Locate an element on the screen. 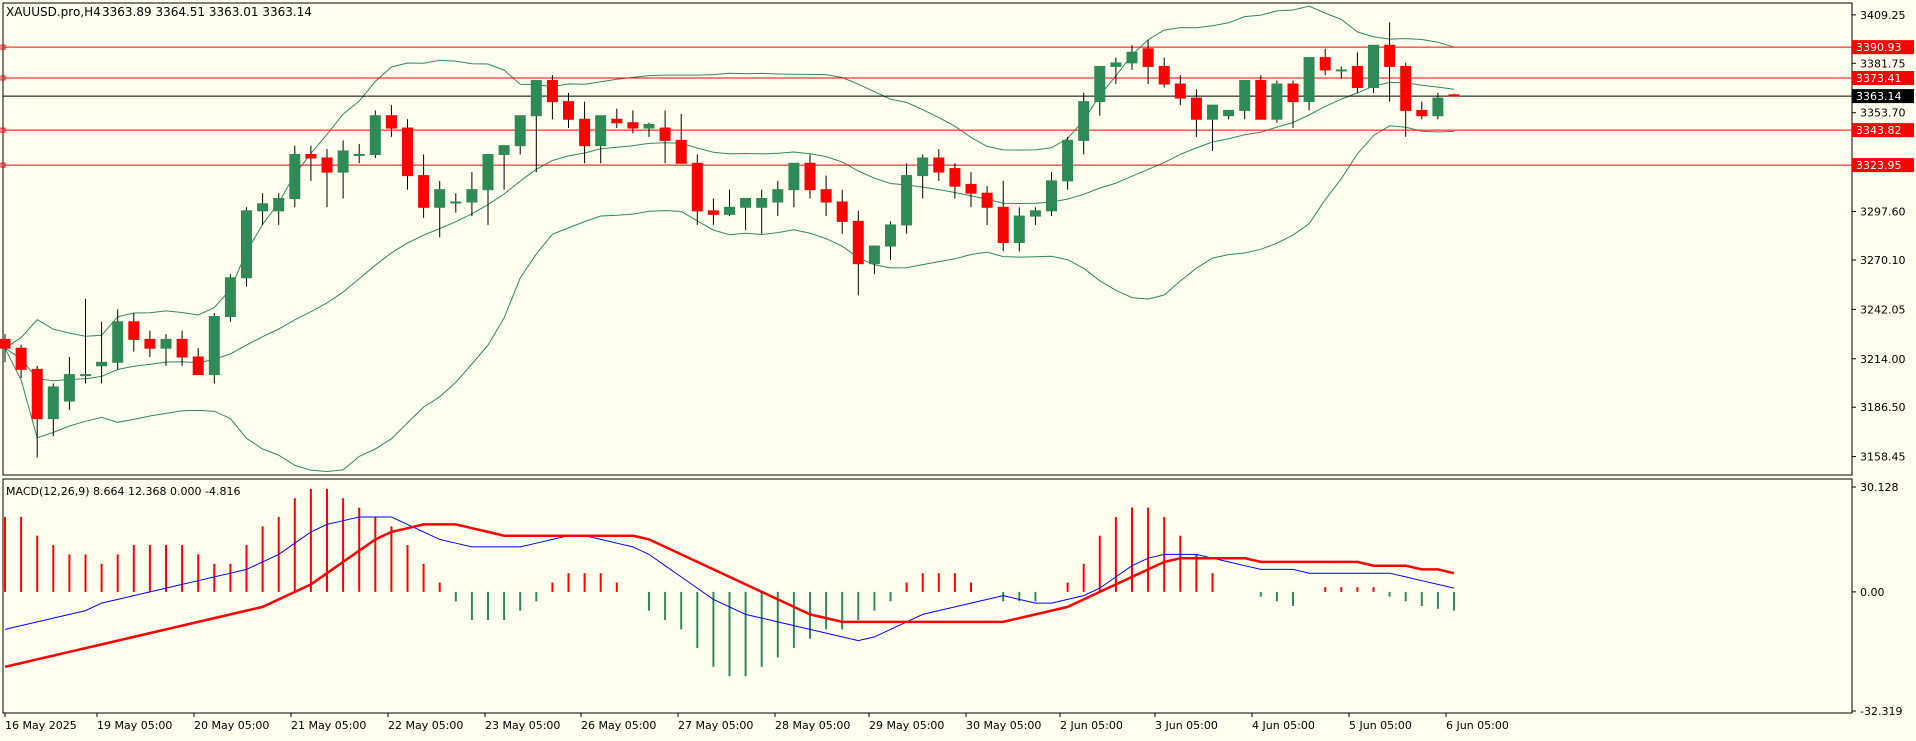  time-axis-label: 4 Jun 05:00 is located at coordinates (1283, 725).